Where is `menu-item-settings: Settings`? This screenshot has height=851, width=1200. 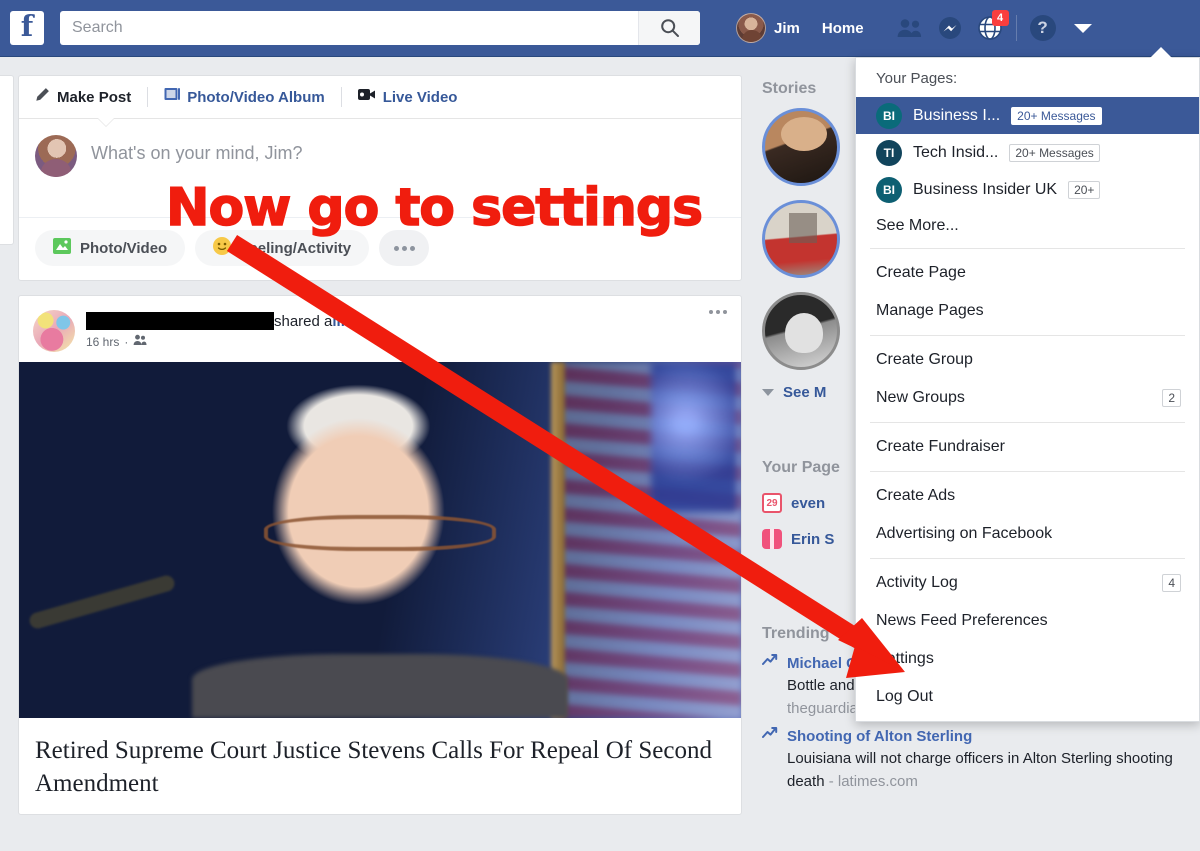 menu-item-settings: Settings is located at coordinates (1027, 659).